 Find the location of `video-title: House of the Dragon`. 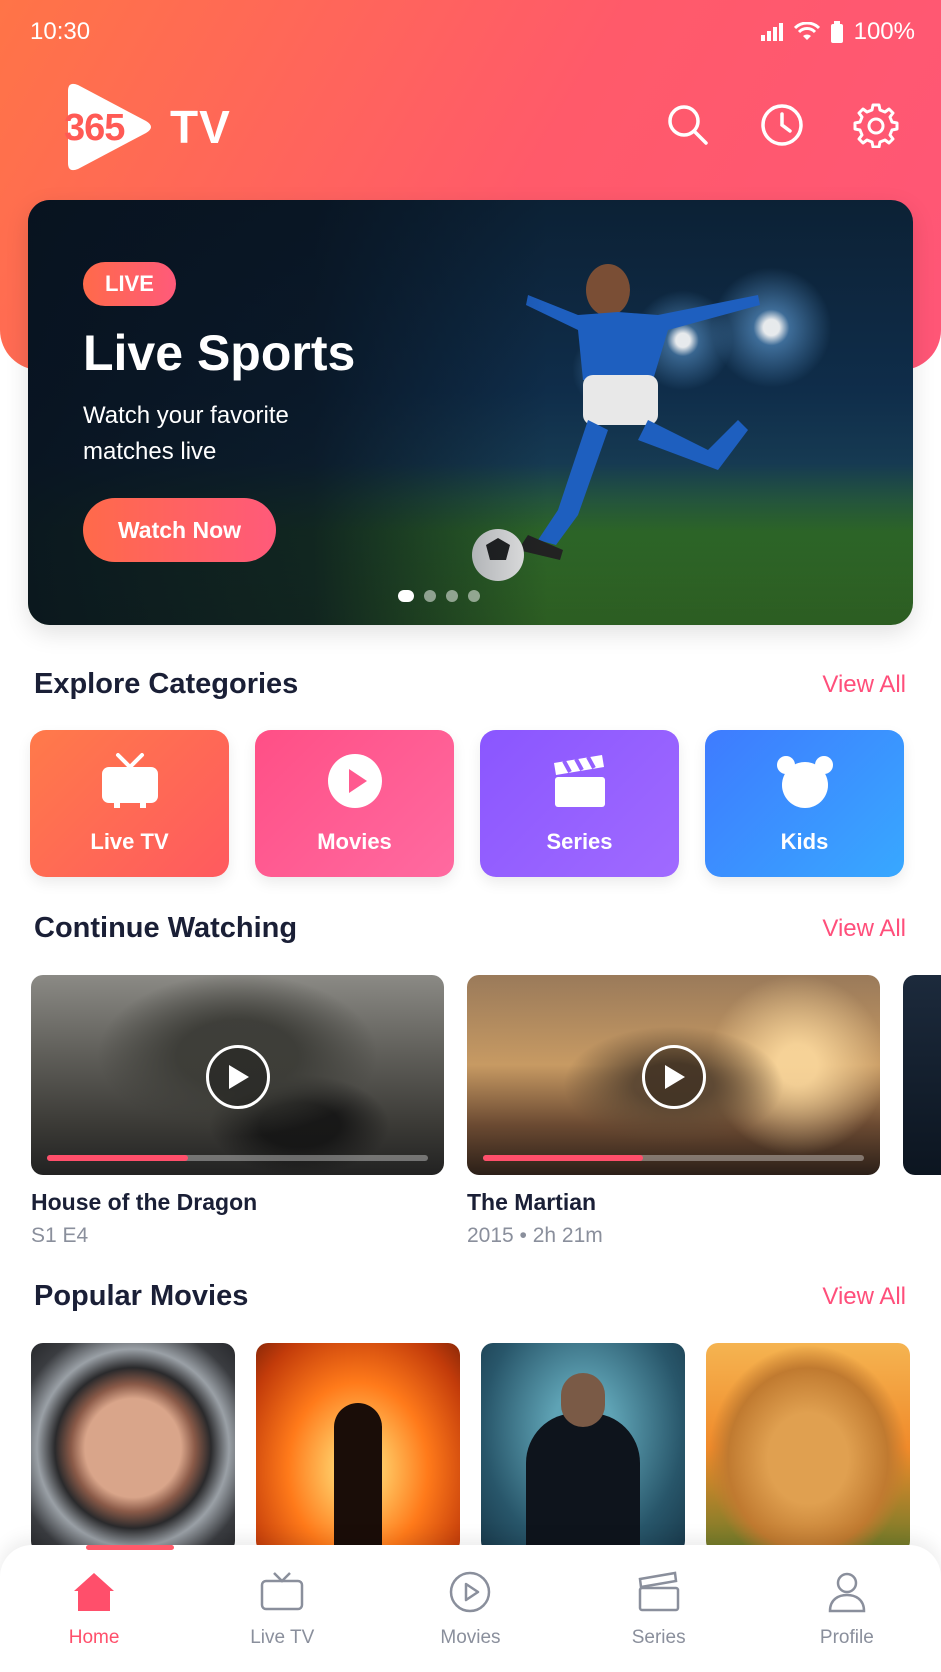

video-title: House of the Dragon is located at coordinates (144, 1202).